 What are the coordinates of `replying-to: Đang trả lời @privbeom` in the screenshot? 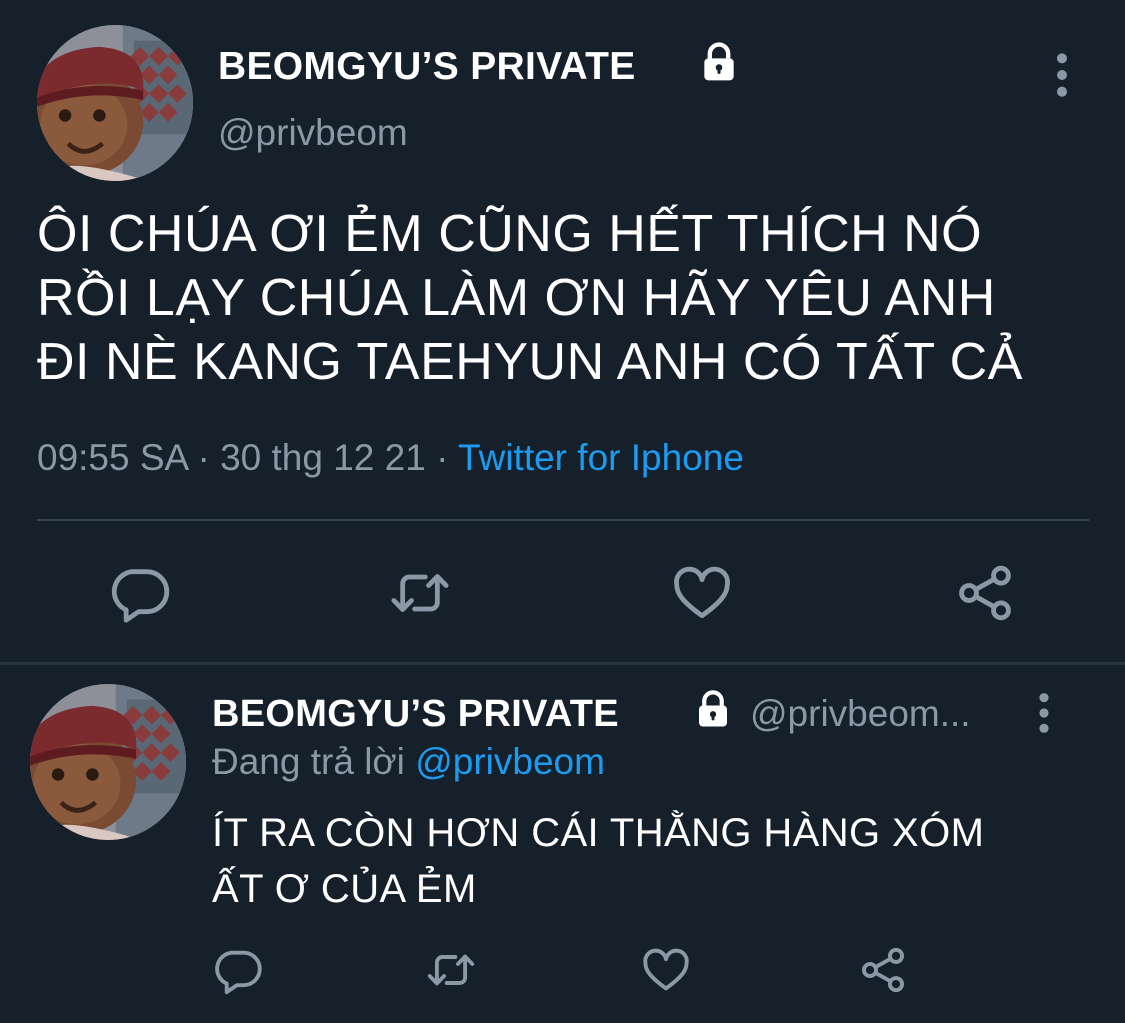 It's located at (408, 762).